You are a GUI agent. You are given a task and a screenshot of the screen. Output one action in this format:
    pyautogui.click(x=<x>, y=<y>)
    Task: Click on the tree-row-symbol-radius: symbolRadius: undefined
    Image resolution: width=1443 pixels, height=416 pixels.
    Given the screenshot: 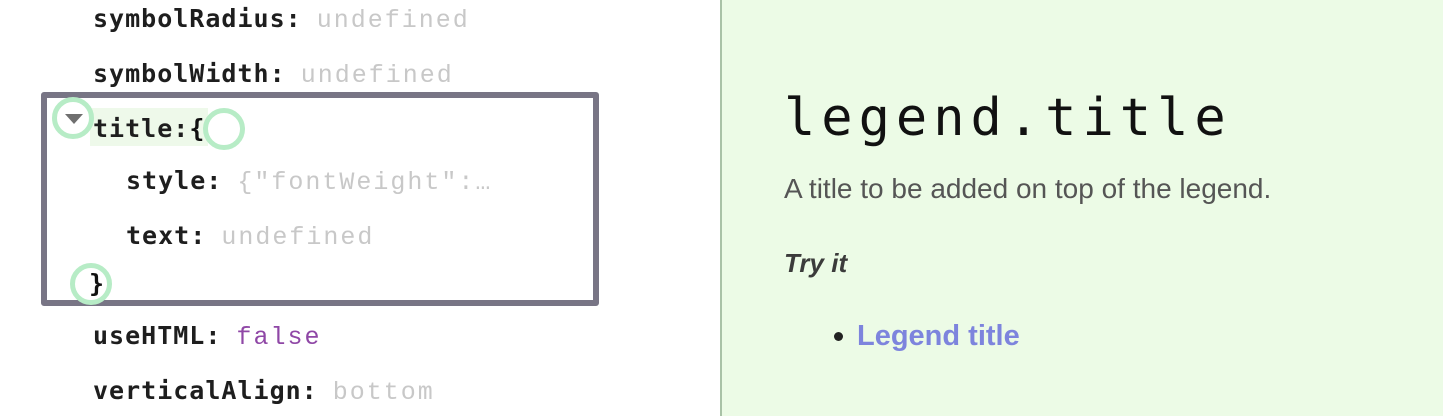 What is the action you would take?
    pyautogui.click(x=281, y=20)
    